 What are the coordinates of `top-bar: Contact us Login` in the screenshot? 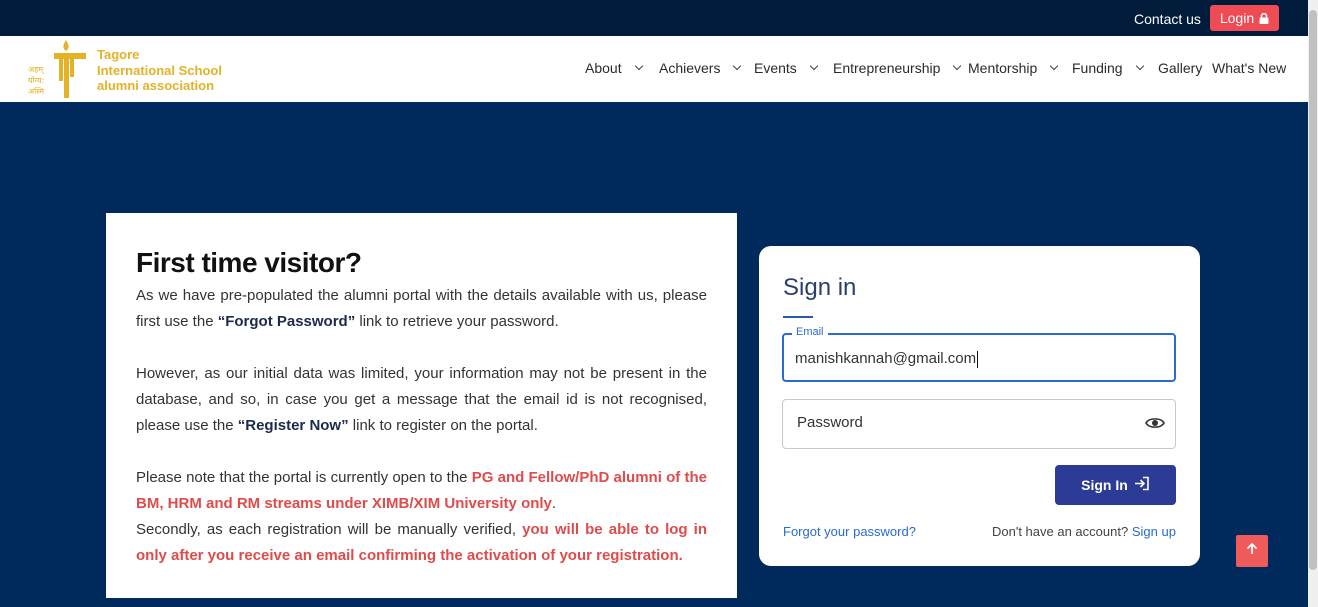 It's located at (654, 18).